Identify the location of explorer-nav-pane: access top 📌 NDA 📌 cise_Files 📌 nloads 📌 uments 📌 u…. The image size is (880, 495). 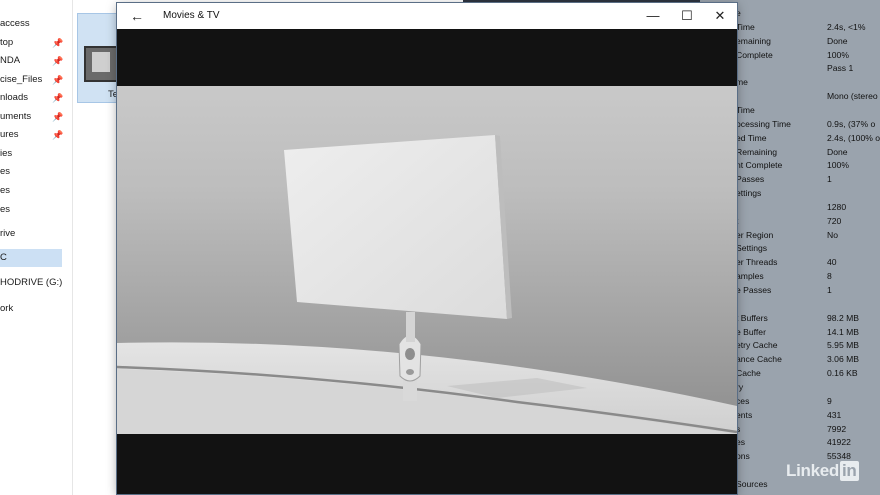
(36, 247).